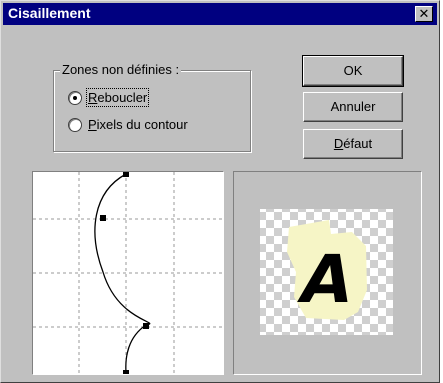  Describe the element at coordinates (353, 71) in the screenshot. I see `ok-button: OK` at that location.